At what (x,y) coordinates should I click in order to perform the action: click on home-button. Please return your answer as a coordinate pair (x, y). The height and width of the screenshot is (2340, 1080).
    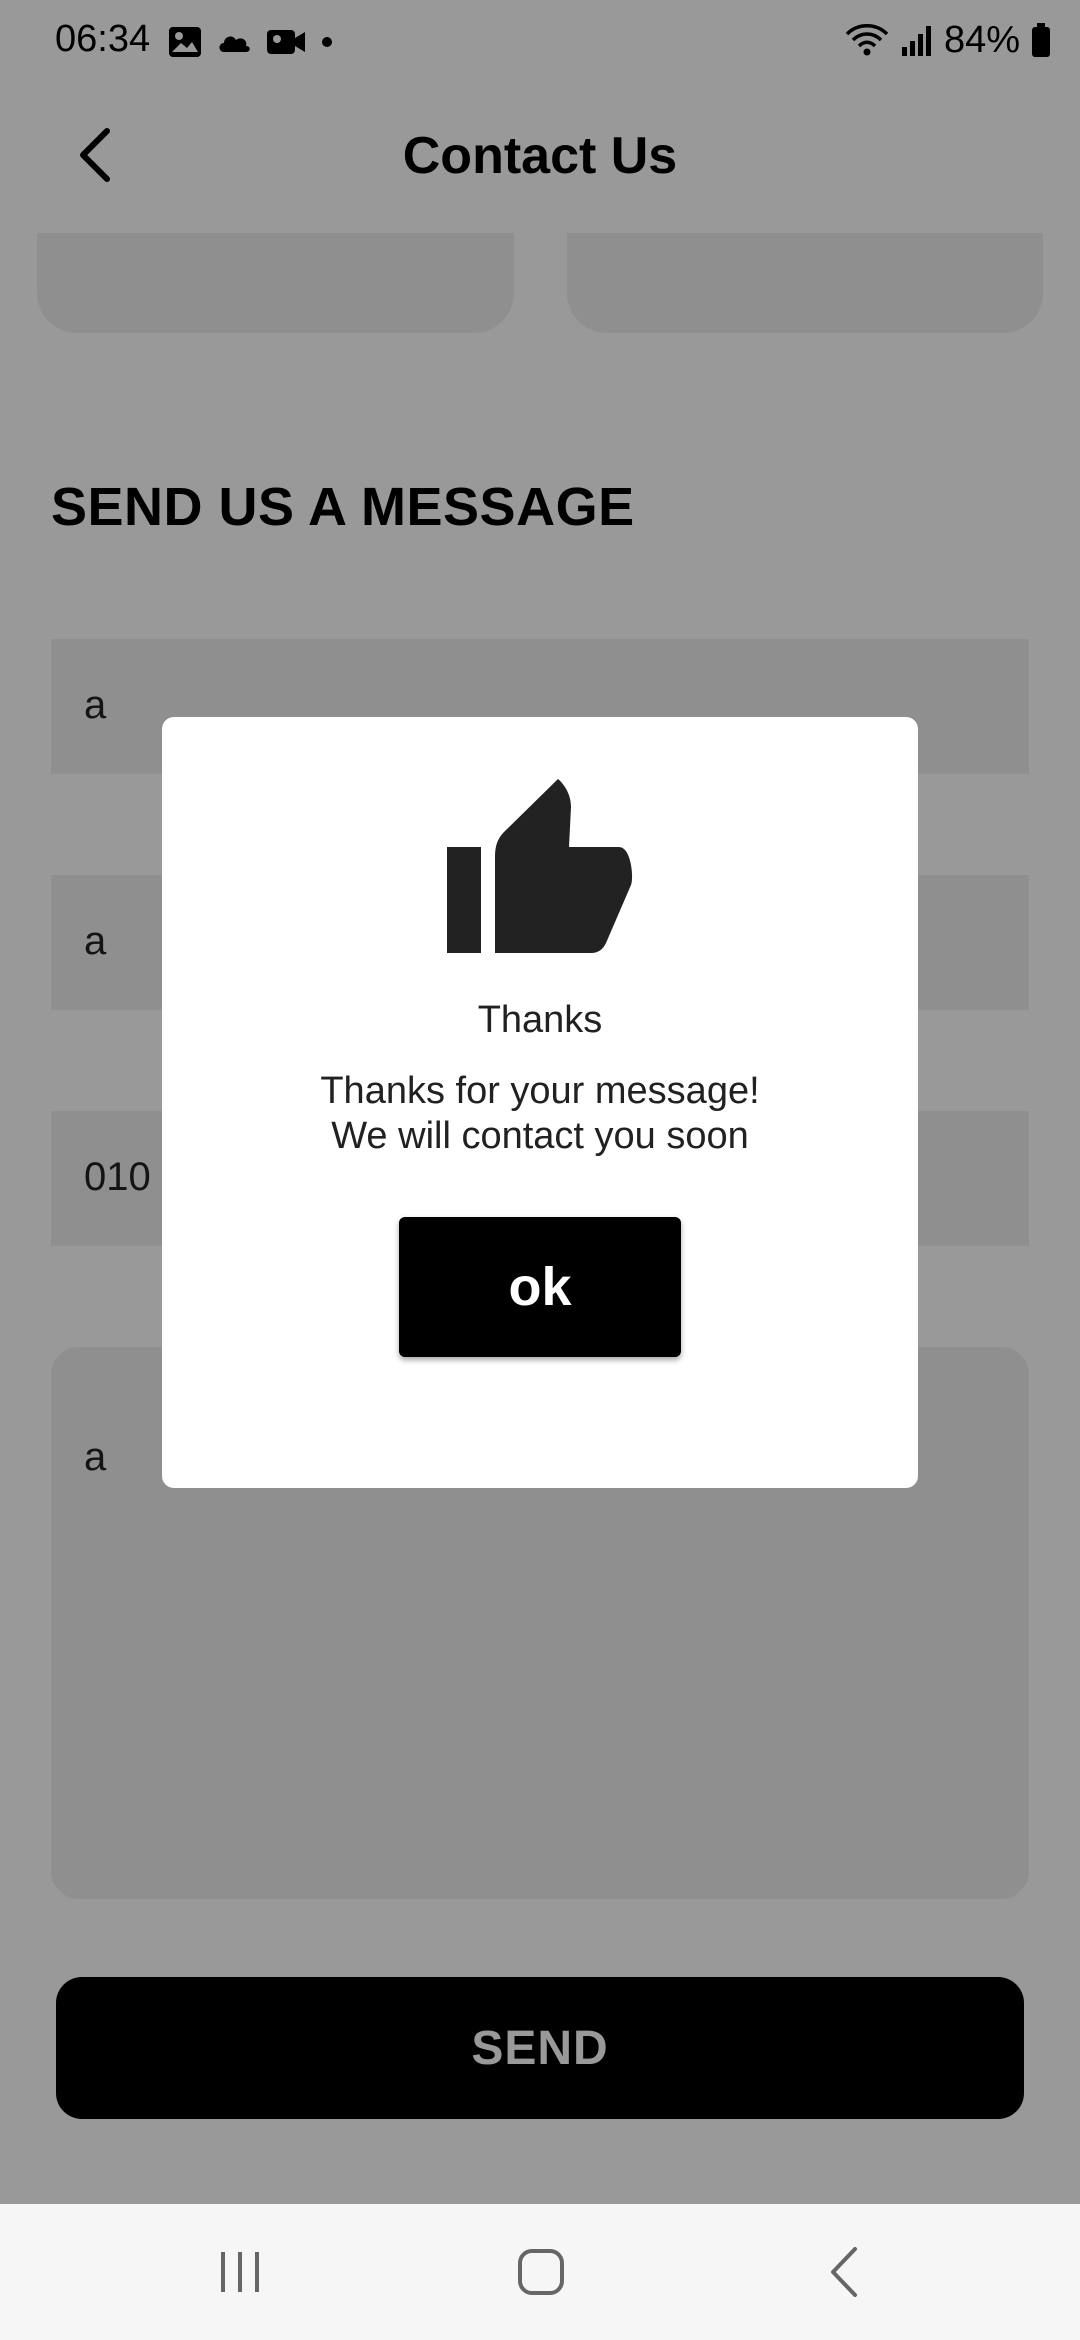
    Looking at the image, I should click on (541, 2272).